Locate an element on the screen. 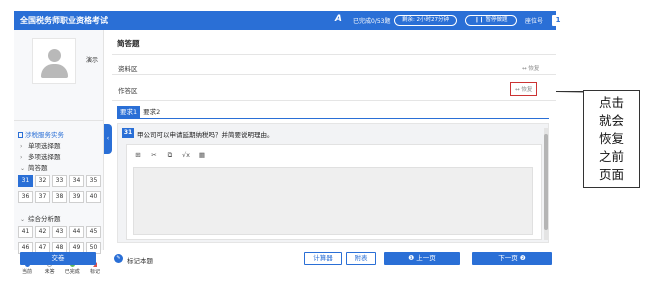 This screenshot has height=299, width=647. seat-label: 座位号 is located at coordinates (534, 21).